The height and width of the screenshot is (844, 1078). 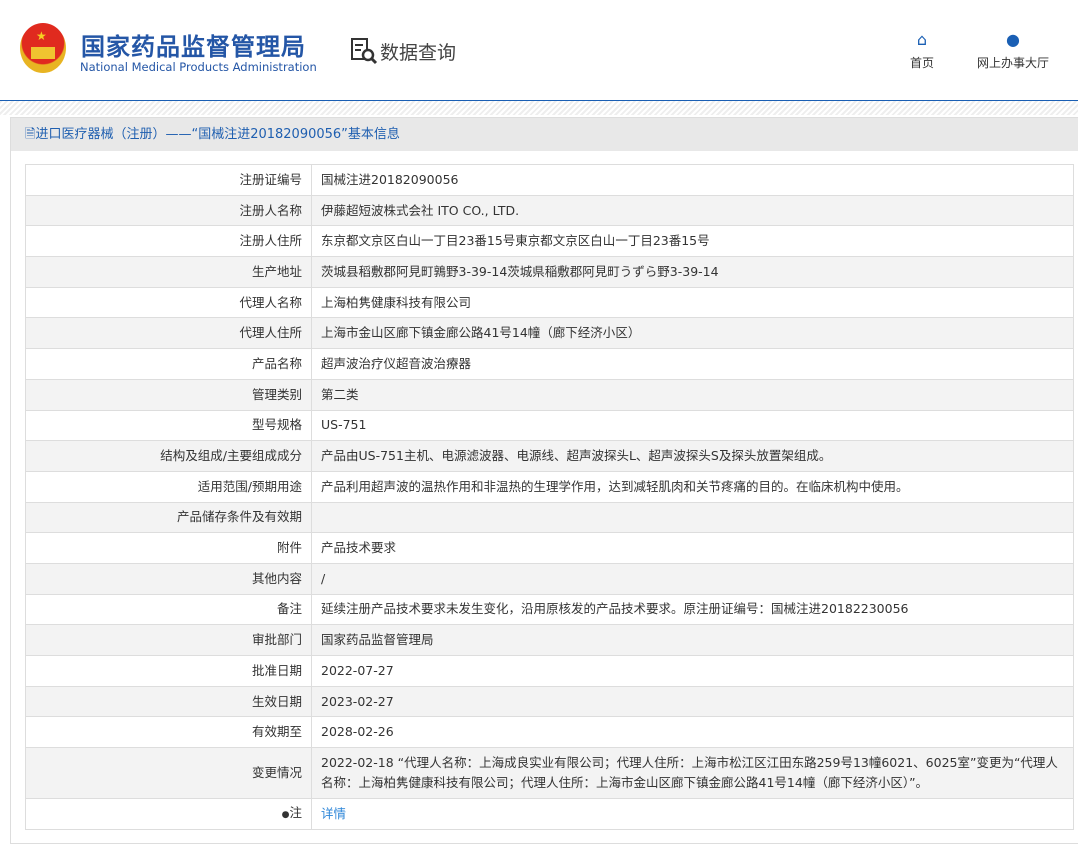 I want to click on row-label-text: 生产地址, so click(x=276, y=271).